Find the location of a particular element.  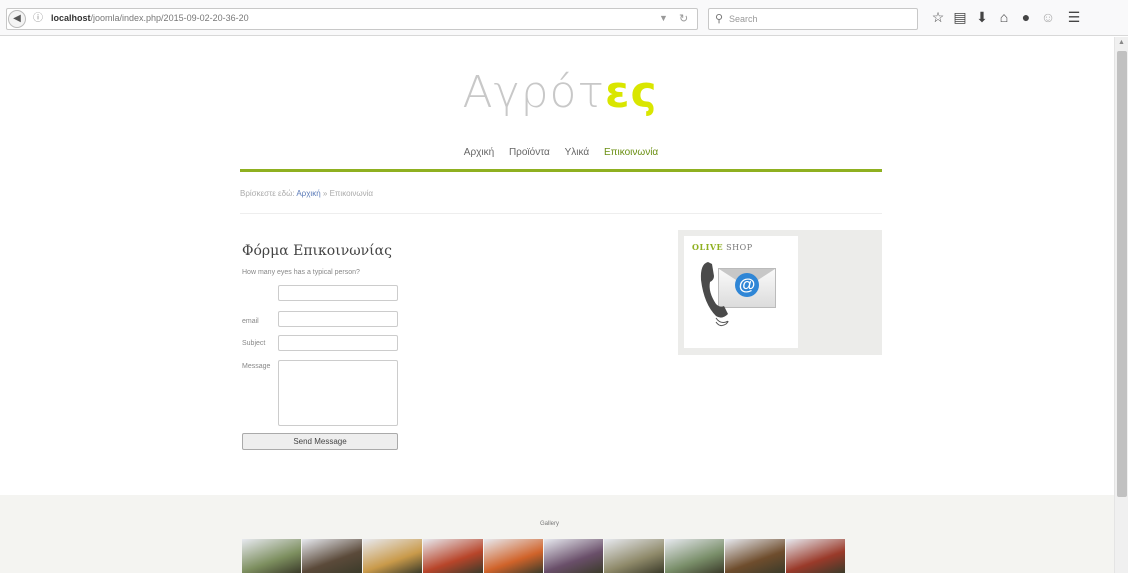

nav-item-contact: Επικοινωνία is located at coordinates (631, 152).